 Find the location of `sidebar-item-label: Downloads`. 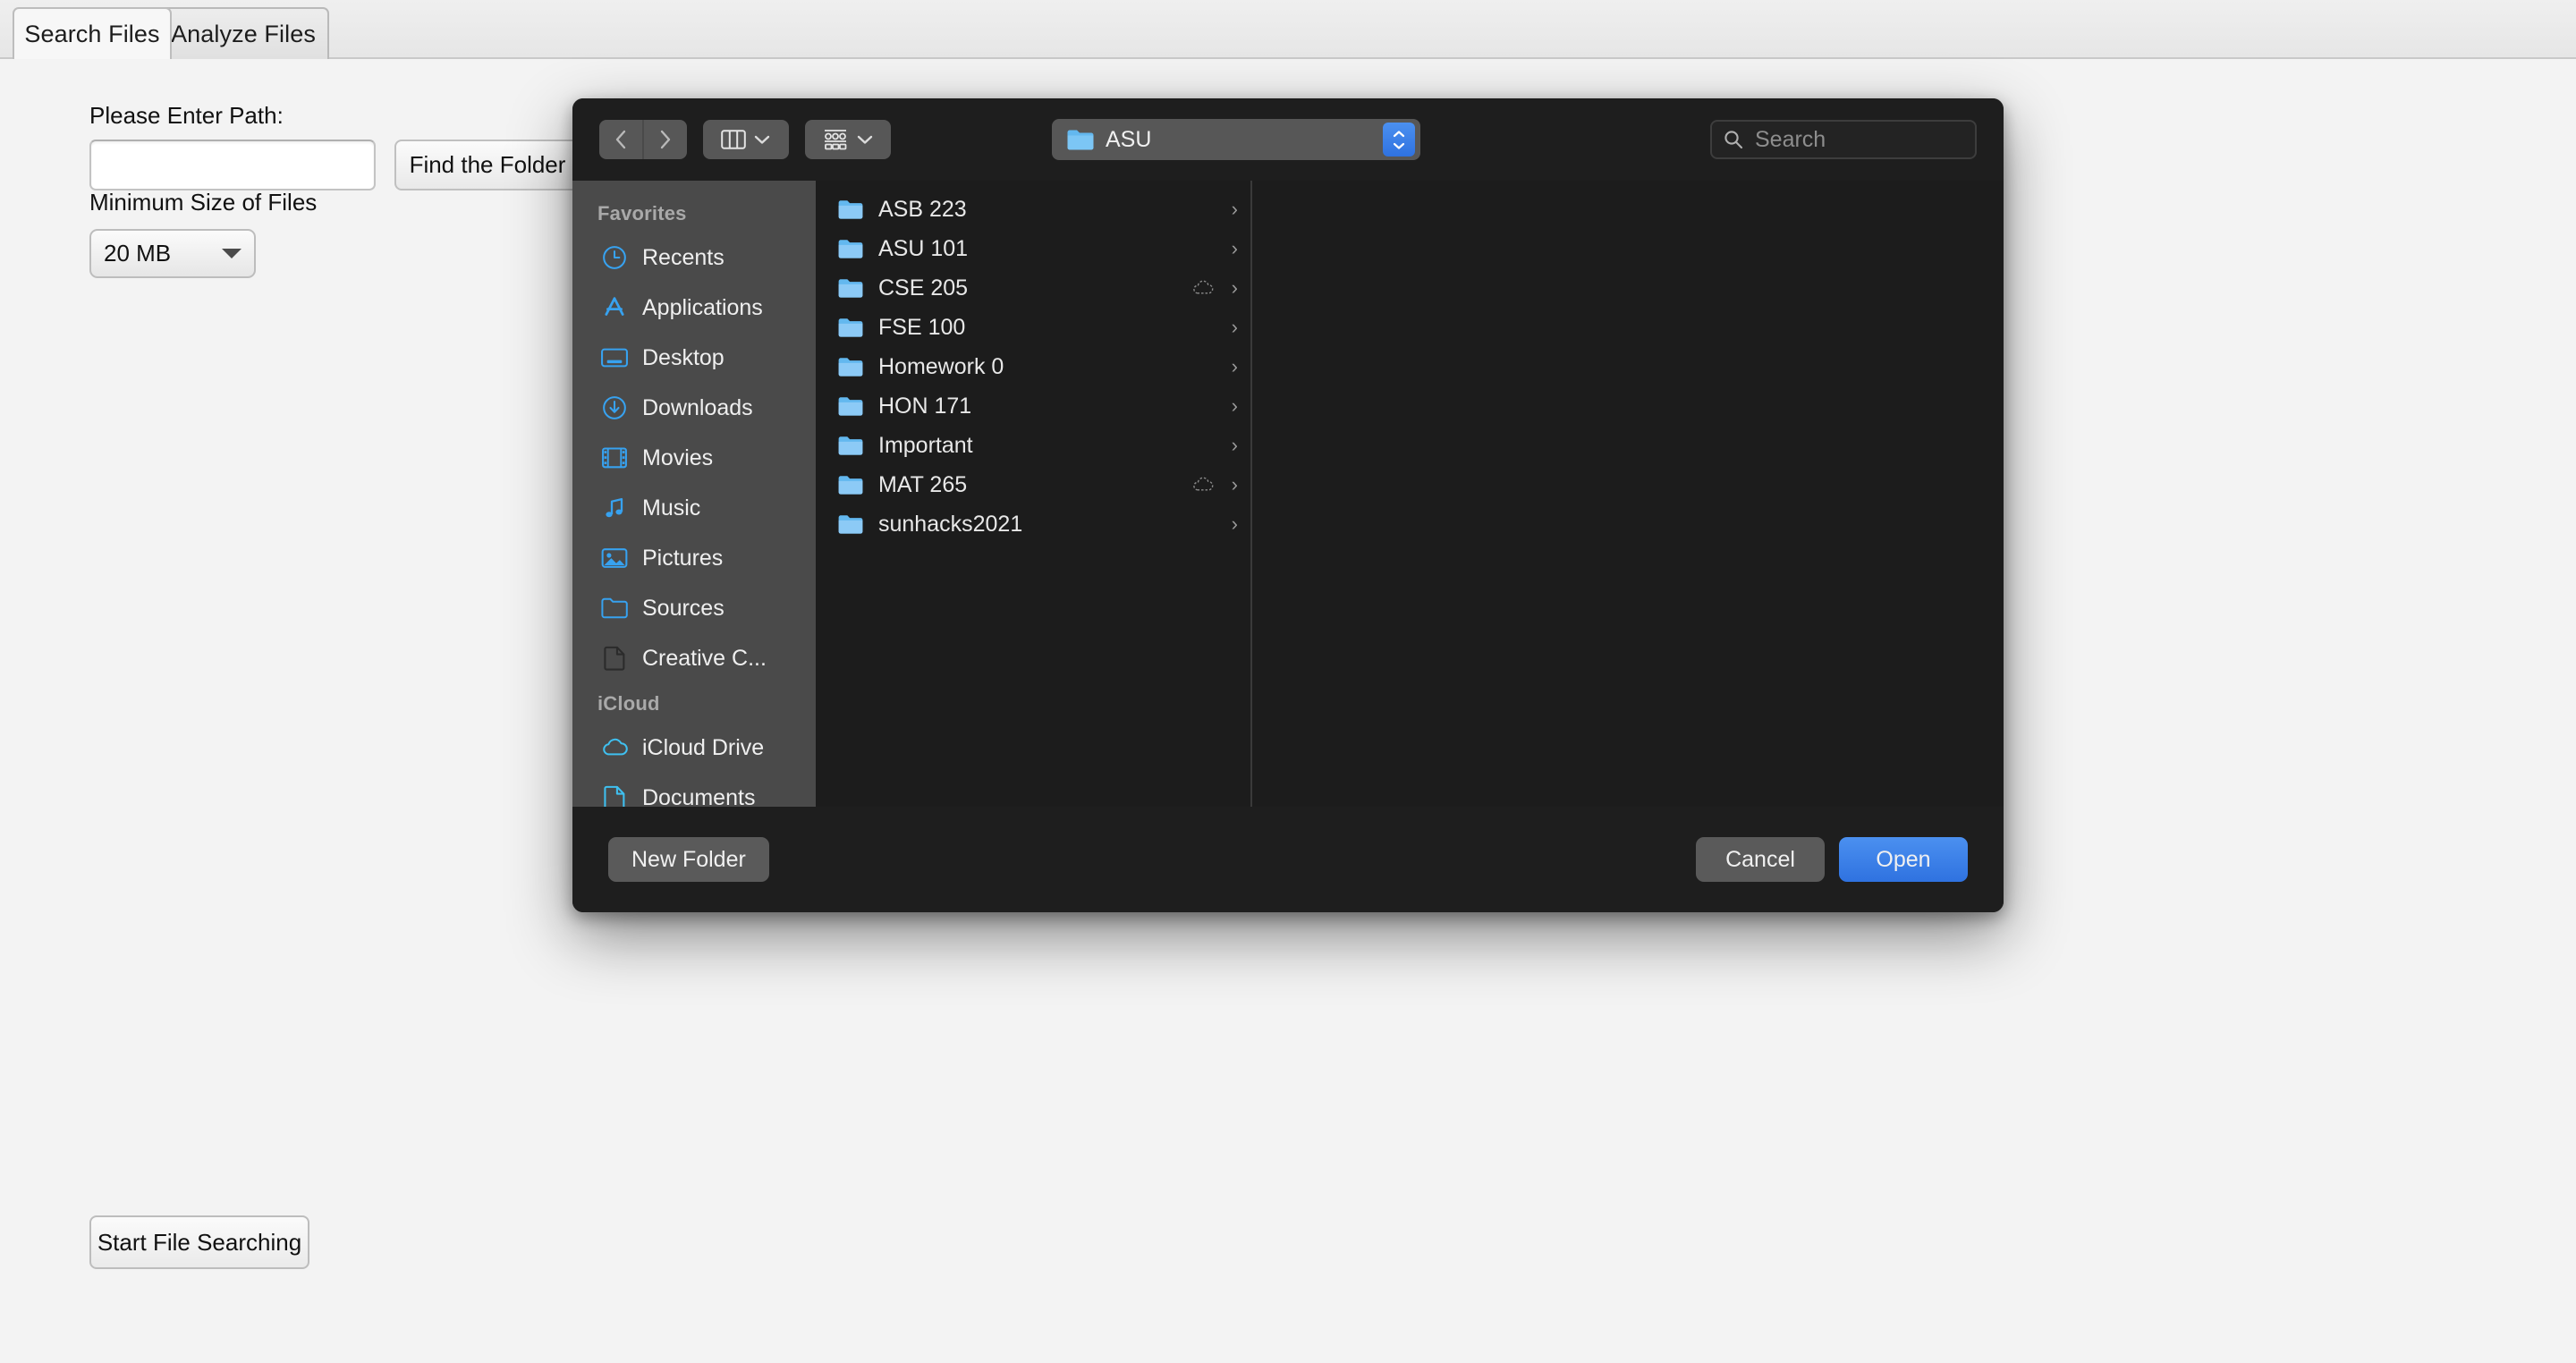

sidebar-item-label: Downloads is located at coordinates (697, 407).